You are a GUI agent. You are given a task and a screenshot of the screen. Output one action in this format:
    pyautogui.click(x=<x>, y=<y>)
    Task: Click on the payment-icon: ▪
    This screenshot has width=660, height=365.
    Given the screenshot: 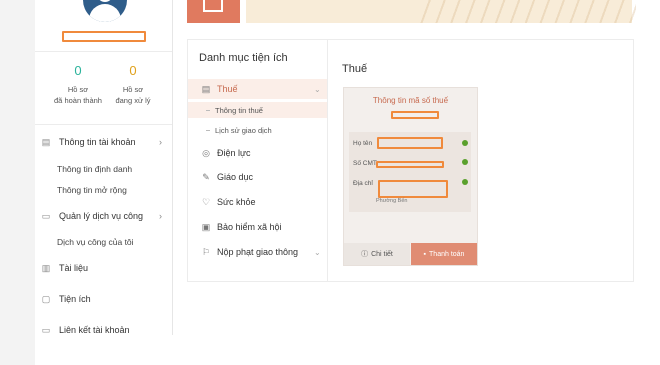 What is the action you would take?
    pyautogui.click(x=425, y=254)
    